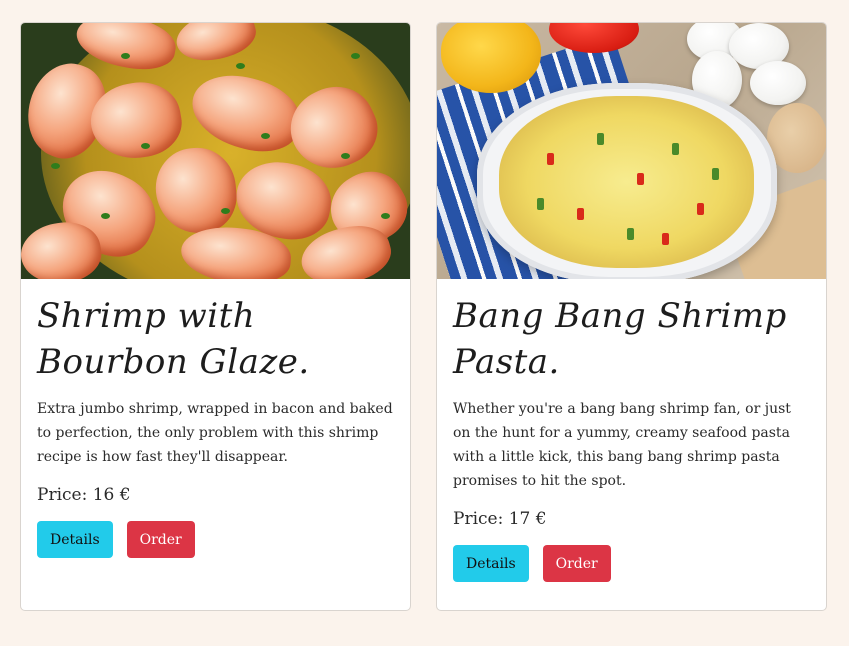 Image resolution: width=849 pixels, height=646 pixels. I want to click on card-title: Bang Bang Shrimp Pasta., so click(620, 339).